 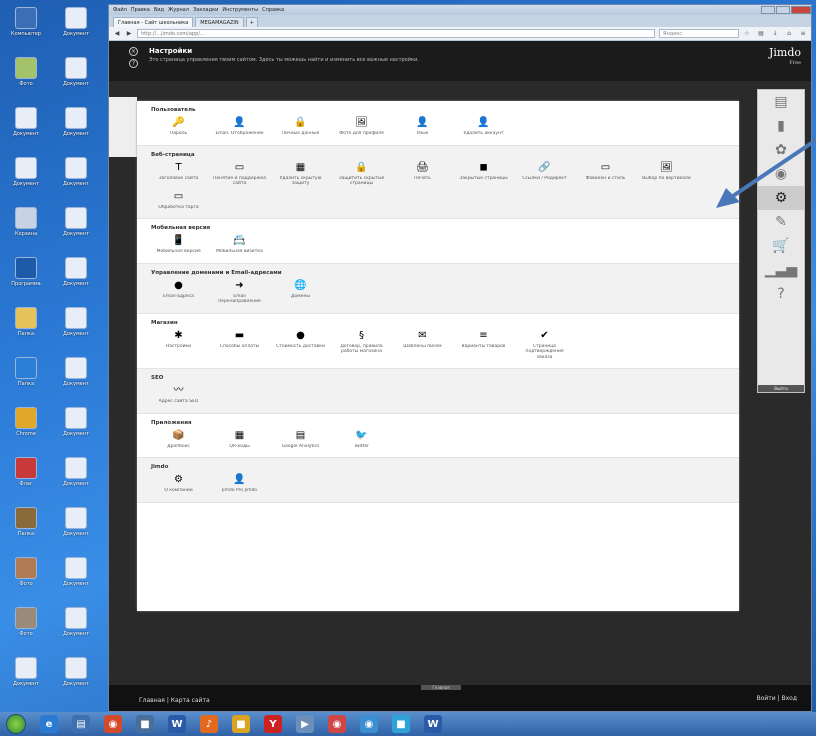 What do you see at coordinates (178, 345) in the screenshot?
I see `settings-item: ✱ Настройки` at bounding box center [178, 345].